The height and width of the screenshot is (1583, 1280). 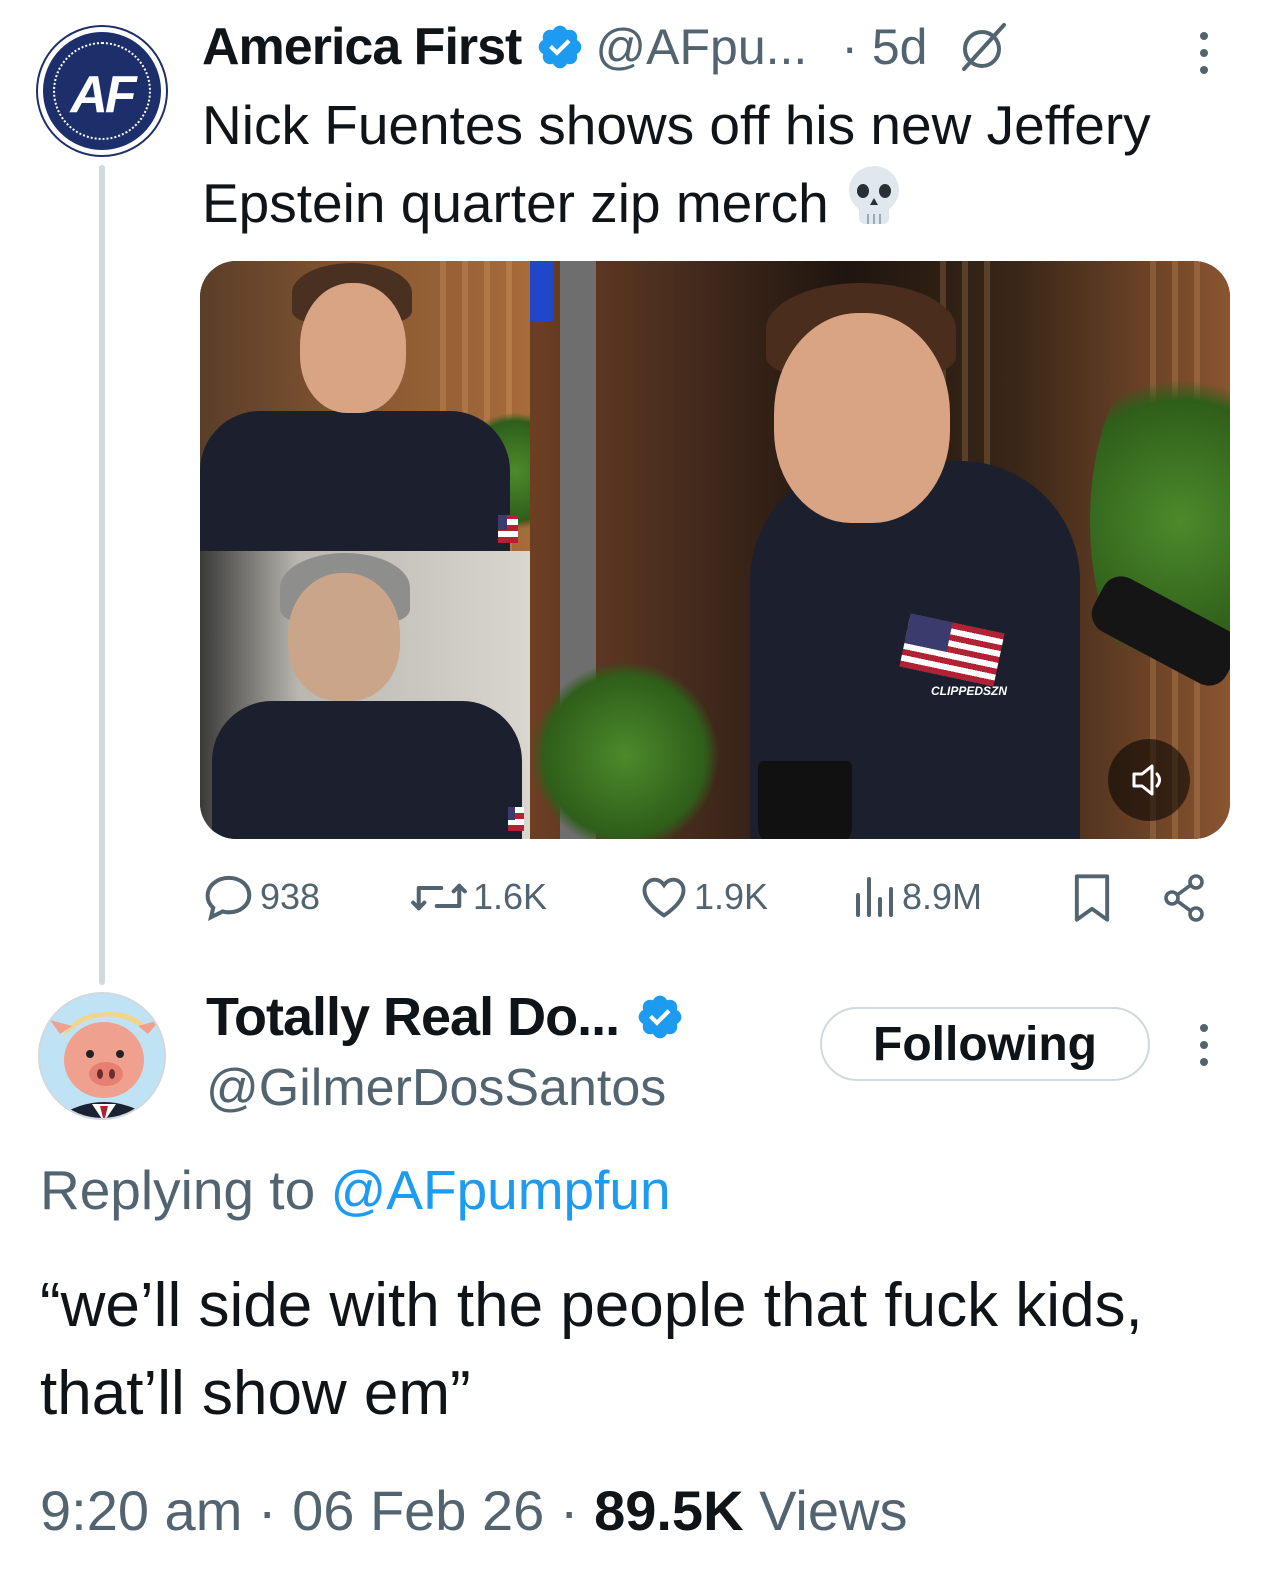 What do you see at coordinates (731, 896) in the screenshot?
I see `like-count: 1.9K` at bounding box center [731, 896].